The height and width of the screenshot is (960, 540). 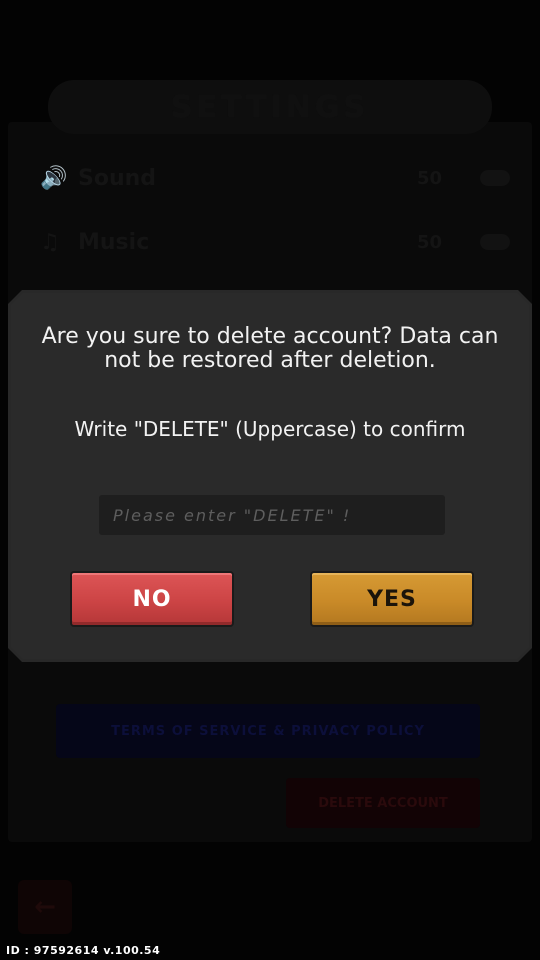 What do you see at coordinates (275, 178) in the screenshot?
I see `settings-row-sound: 🔊 Sound 50` at bounding box center [275, 178].